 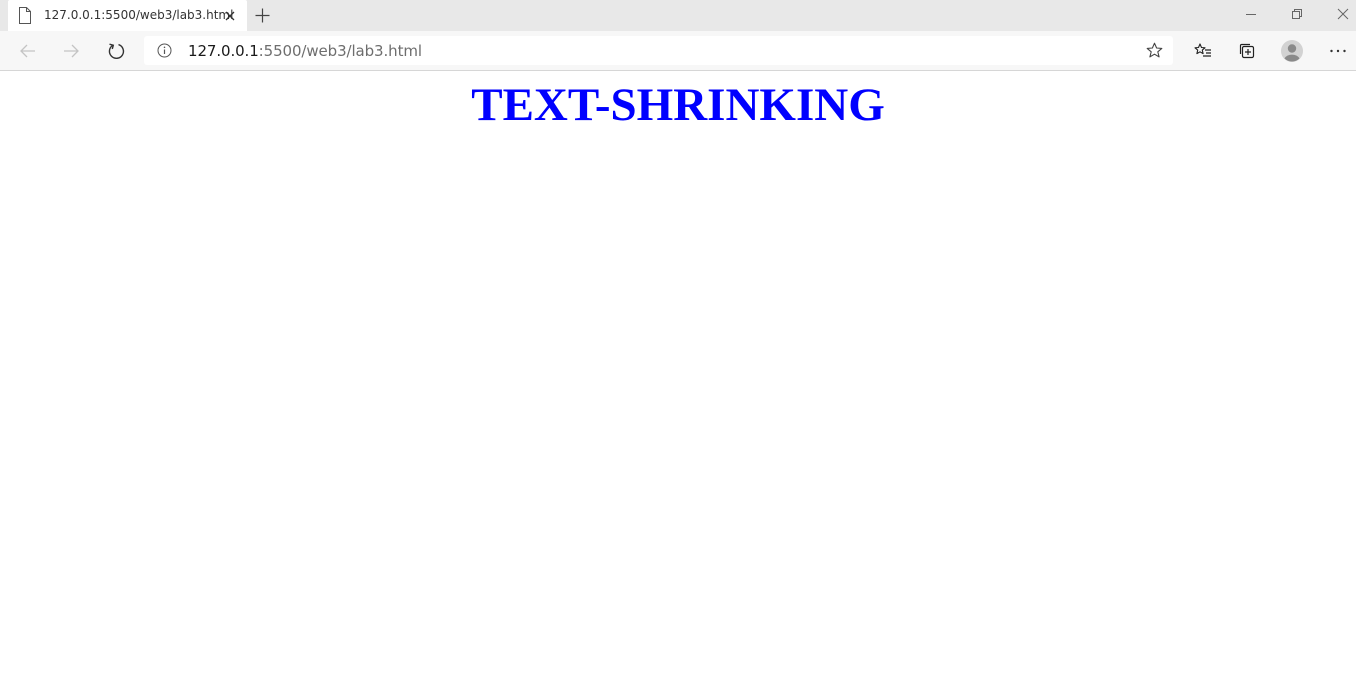 I want to click on tab-title: 127.0.0.1:5500/web3/lab3.html, so click(x=139, y=15).